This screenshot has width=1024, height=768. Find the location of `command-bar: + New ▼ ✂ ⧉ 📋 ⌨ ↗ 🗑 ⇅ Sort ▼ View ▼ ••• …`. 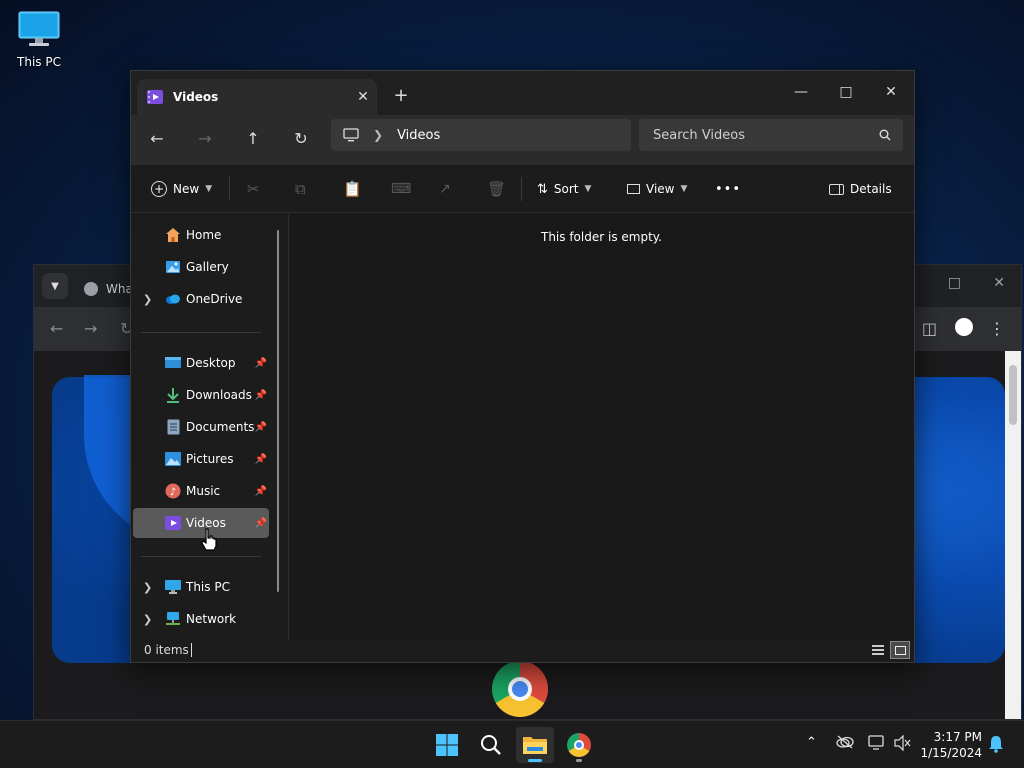

command-bar: + New ▼ ✂ ⧉ 📋 ⌨ ↗ 🗑 ⇅ Sort ▼ View ▼ ••• … is located at coordinates (522, 189).